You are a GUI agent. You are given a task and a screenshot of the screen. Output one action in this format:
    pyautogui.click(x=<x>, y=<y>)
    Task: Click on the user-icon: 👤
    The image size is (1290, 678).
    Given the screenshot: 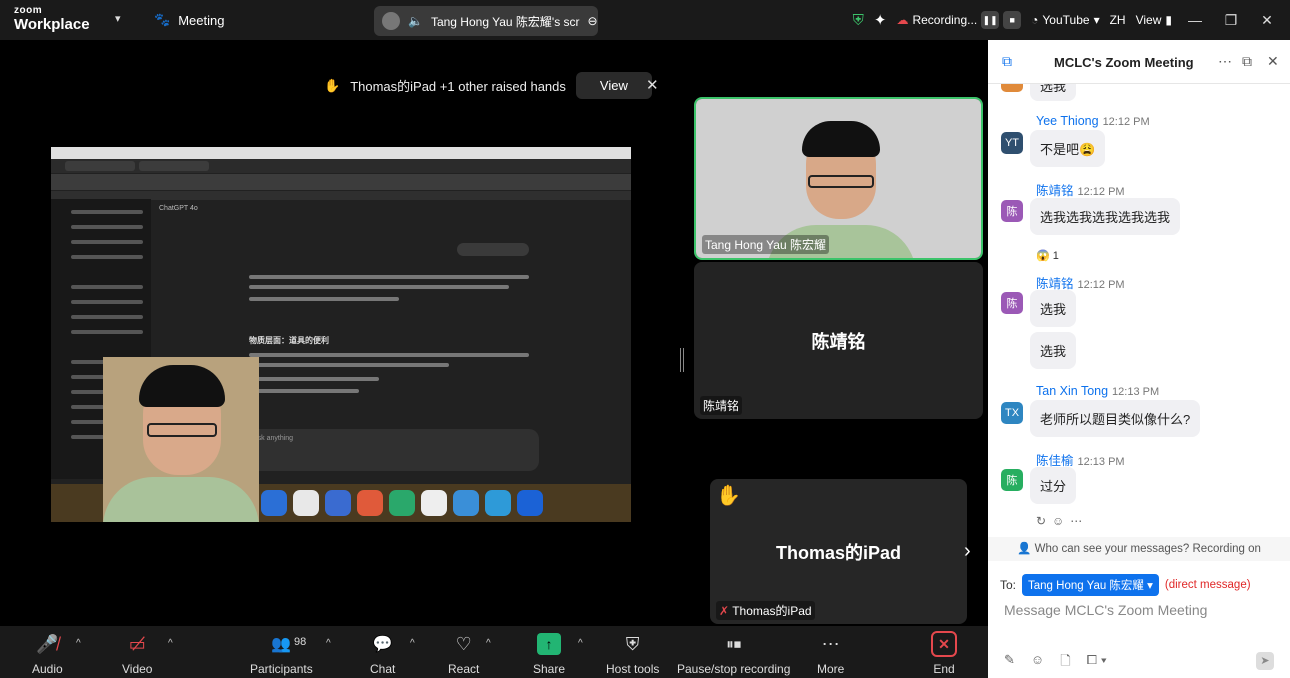 What is the action you would take?
    pyautogui.click(x=1024, y=549)
    